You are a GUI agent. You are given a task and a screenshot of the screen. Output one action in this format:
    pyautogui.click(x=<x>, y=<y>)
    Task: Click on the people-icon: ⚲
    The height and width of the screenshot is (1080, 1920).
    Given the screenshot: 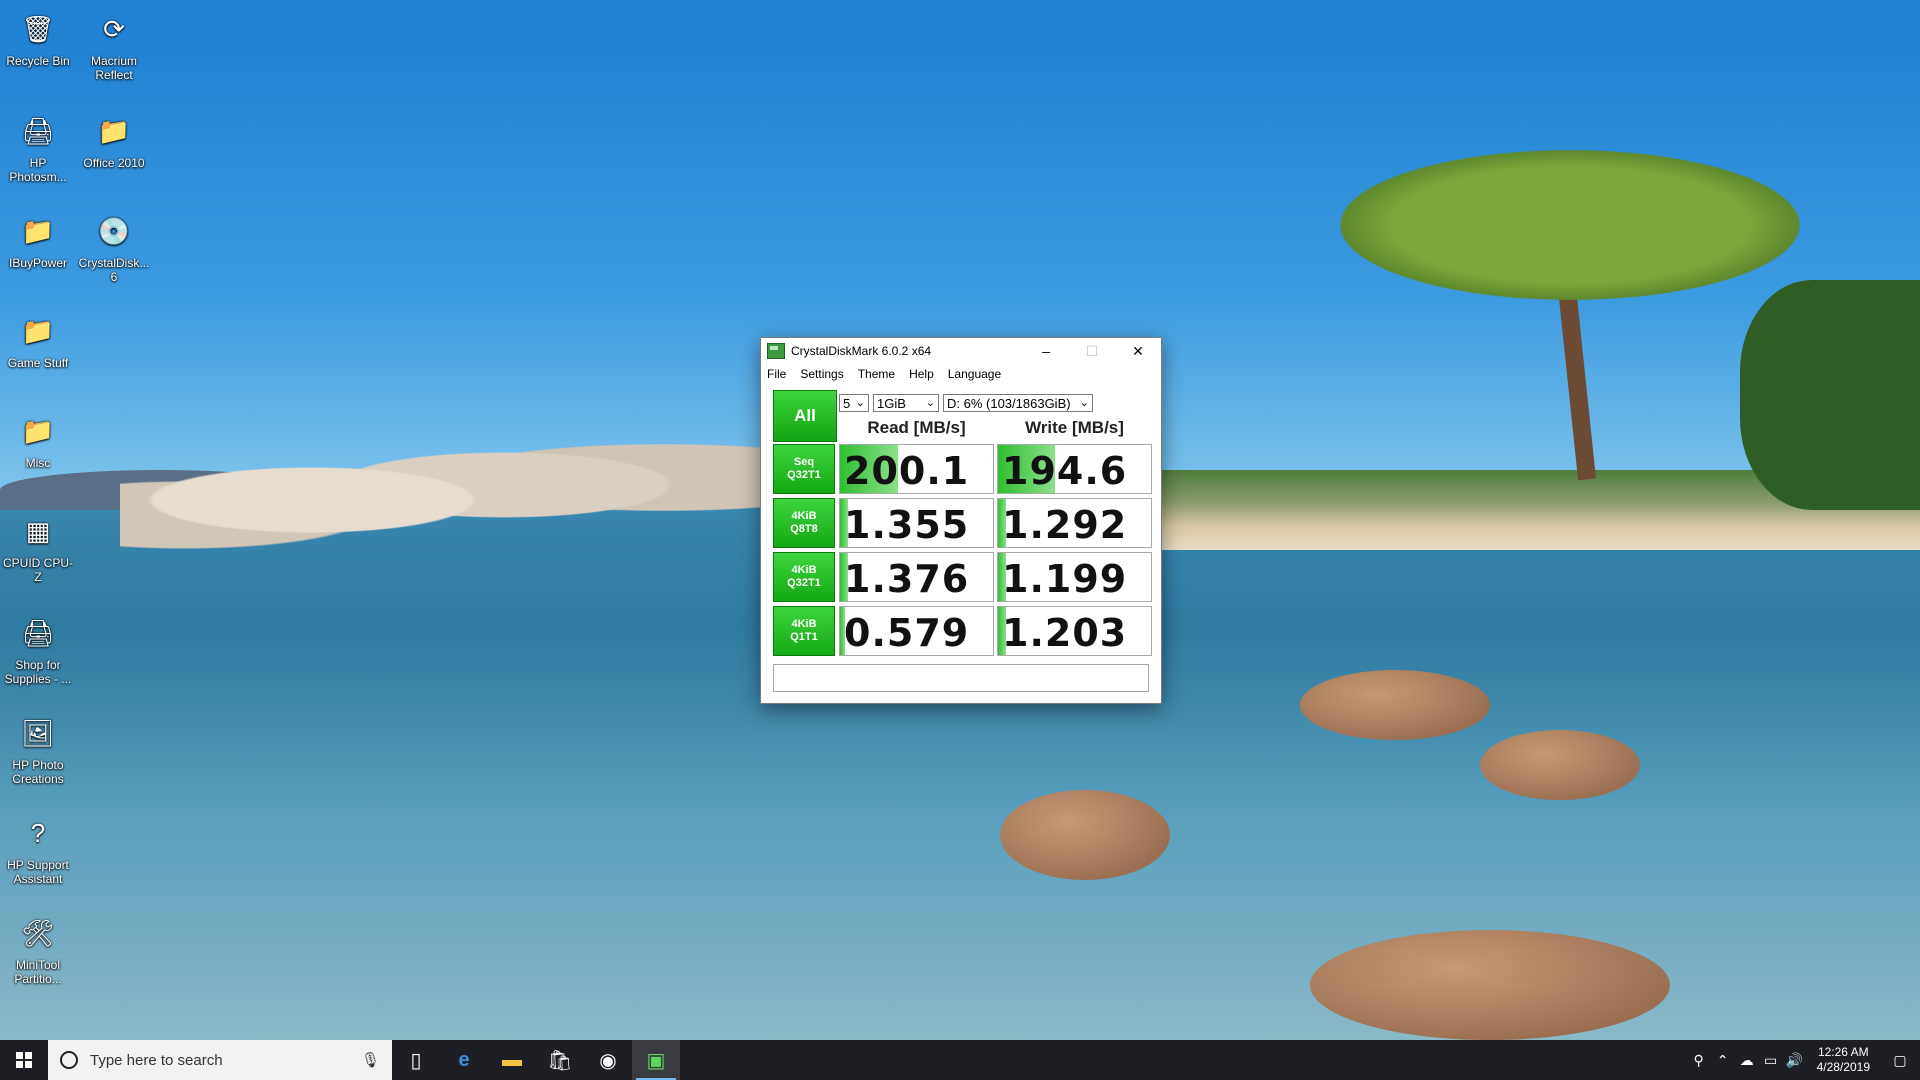 What is the action you would take?
    pyautogui.click(x=1699, y=1060)
    